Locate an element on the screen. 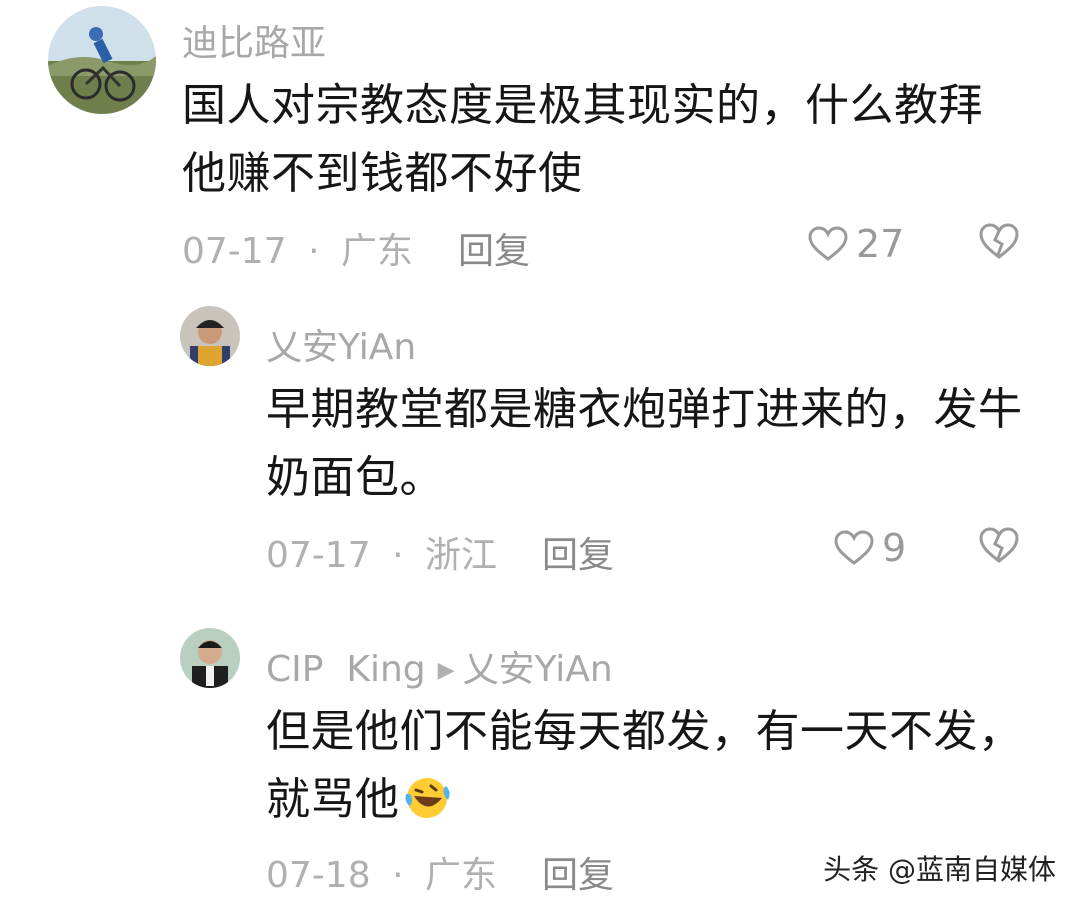  username-line: CIP King ▶ 乂安YiAn is located at coordinates (439, 666).